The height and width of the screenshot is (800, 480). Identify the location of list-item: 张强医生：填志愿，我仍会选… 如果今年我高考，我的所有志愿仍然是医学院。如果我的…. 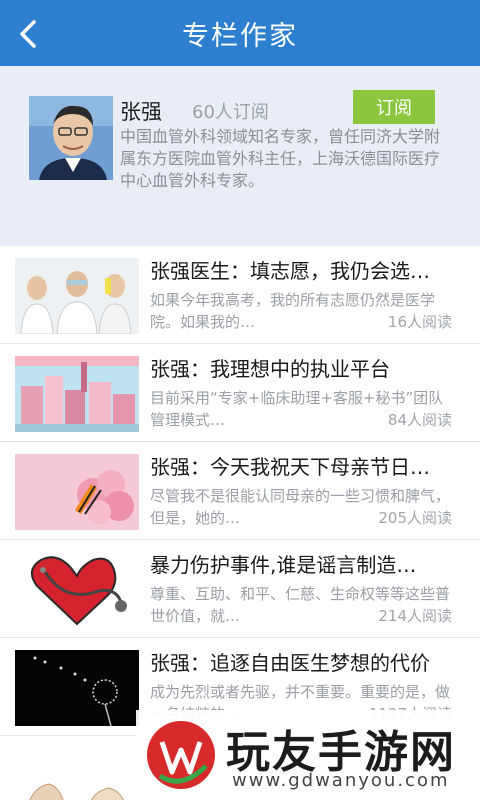
(240, 295).